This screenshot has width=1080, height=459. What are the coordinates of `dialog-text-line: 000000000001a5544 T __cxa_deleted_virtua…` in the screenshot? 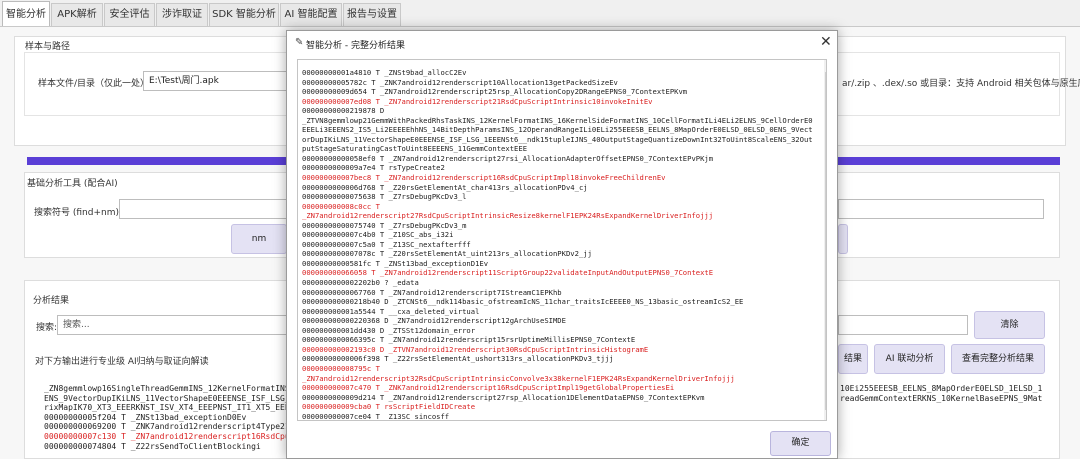 It's located at (391, 311).